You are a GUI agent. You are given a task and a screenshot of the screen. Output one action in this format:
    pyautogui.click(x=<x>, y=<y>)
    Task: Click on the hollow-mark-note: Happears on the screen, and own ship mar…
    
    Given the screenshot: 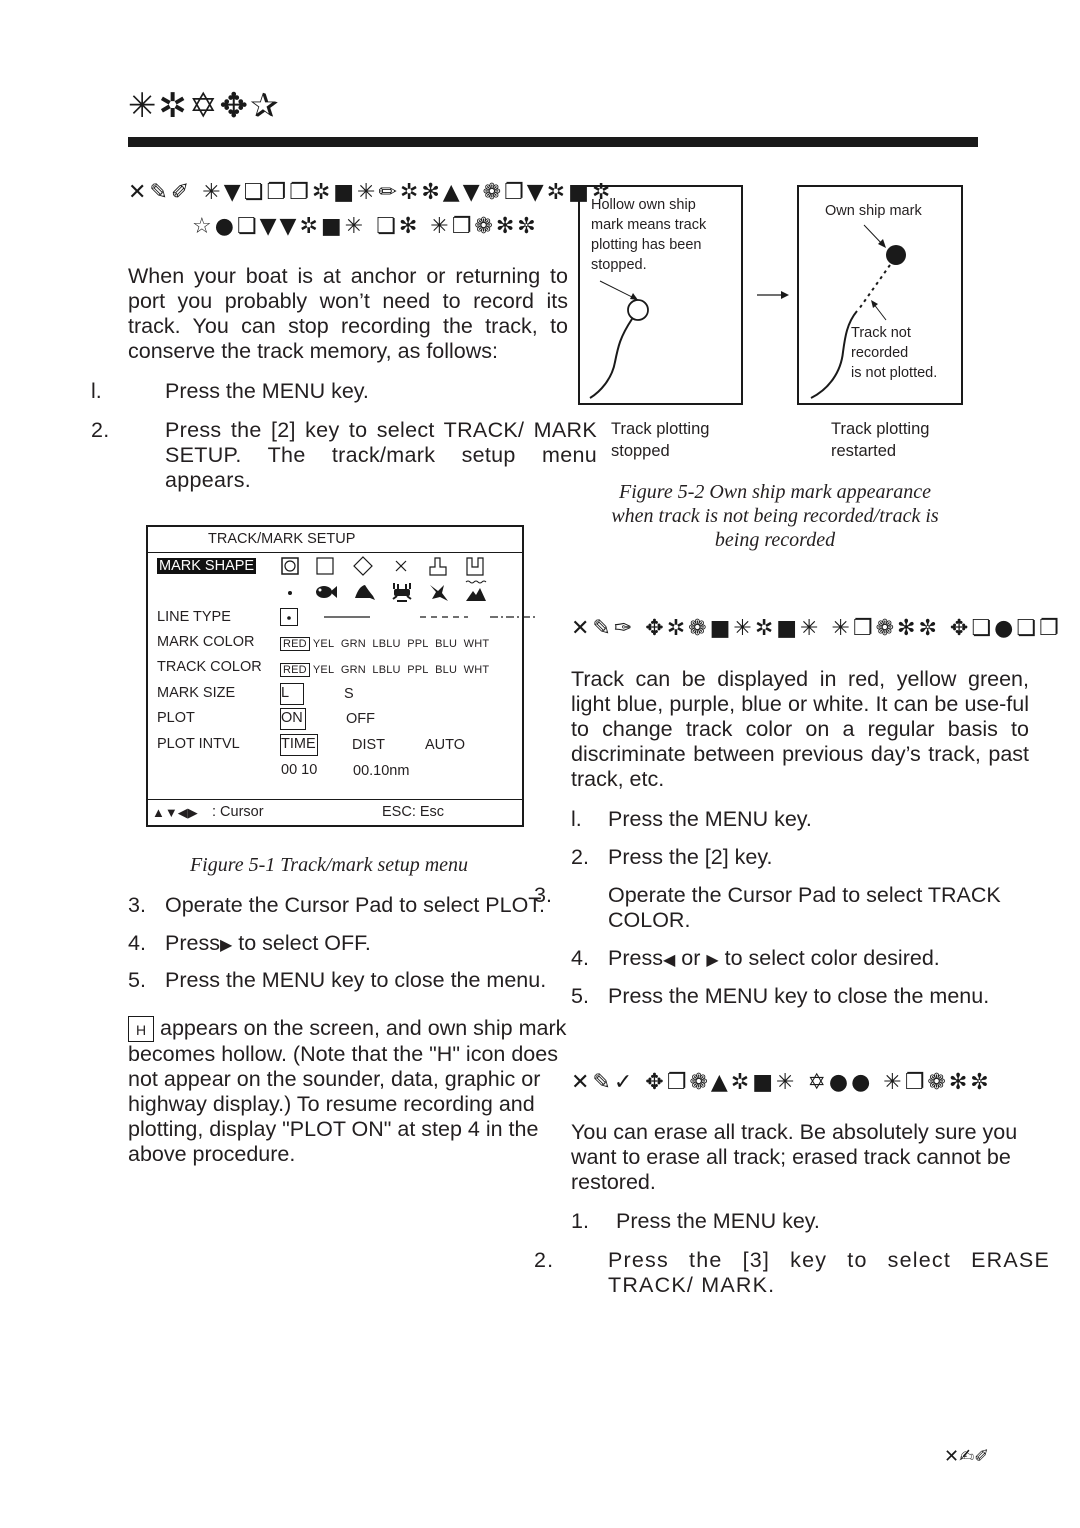 What is the action you would take?
    pyautogui.click(x=352, y=1091)
    